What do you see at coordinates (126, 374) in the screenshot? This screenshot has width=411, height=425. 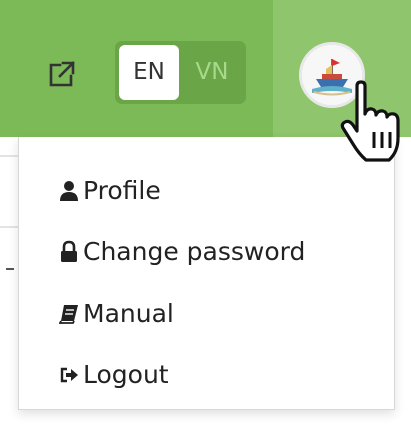 I see `menu-item-label: Logout` at bounding box center [126, 374].